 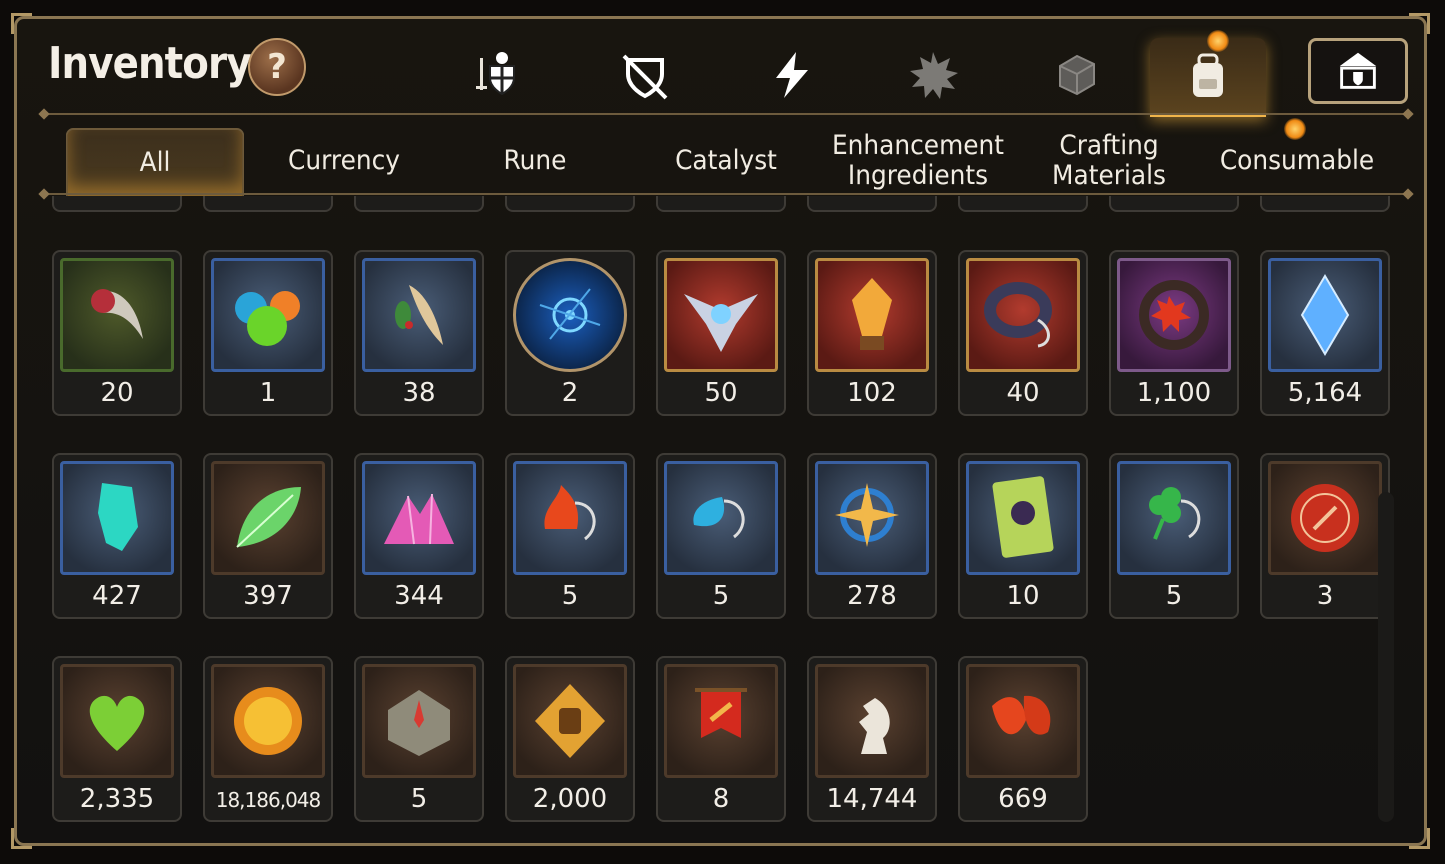 What do you see at coordinates (570, 315) in the screenshot?
I see `rune-disc-icon` at bounding box center [570, 315].